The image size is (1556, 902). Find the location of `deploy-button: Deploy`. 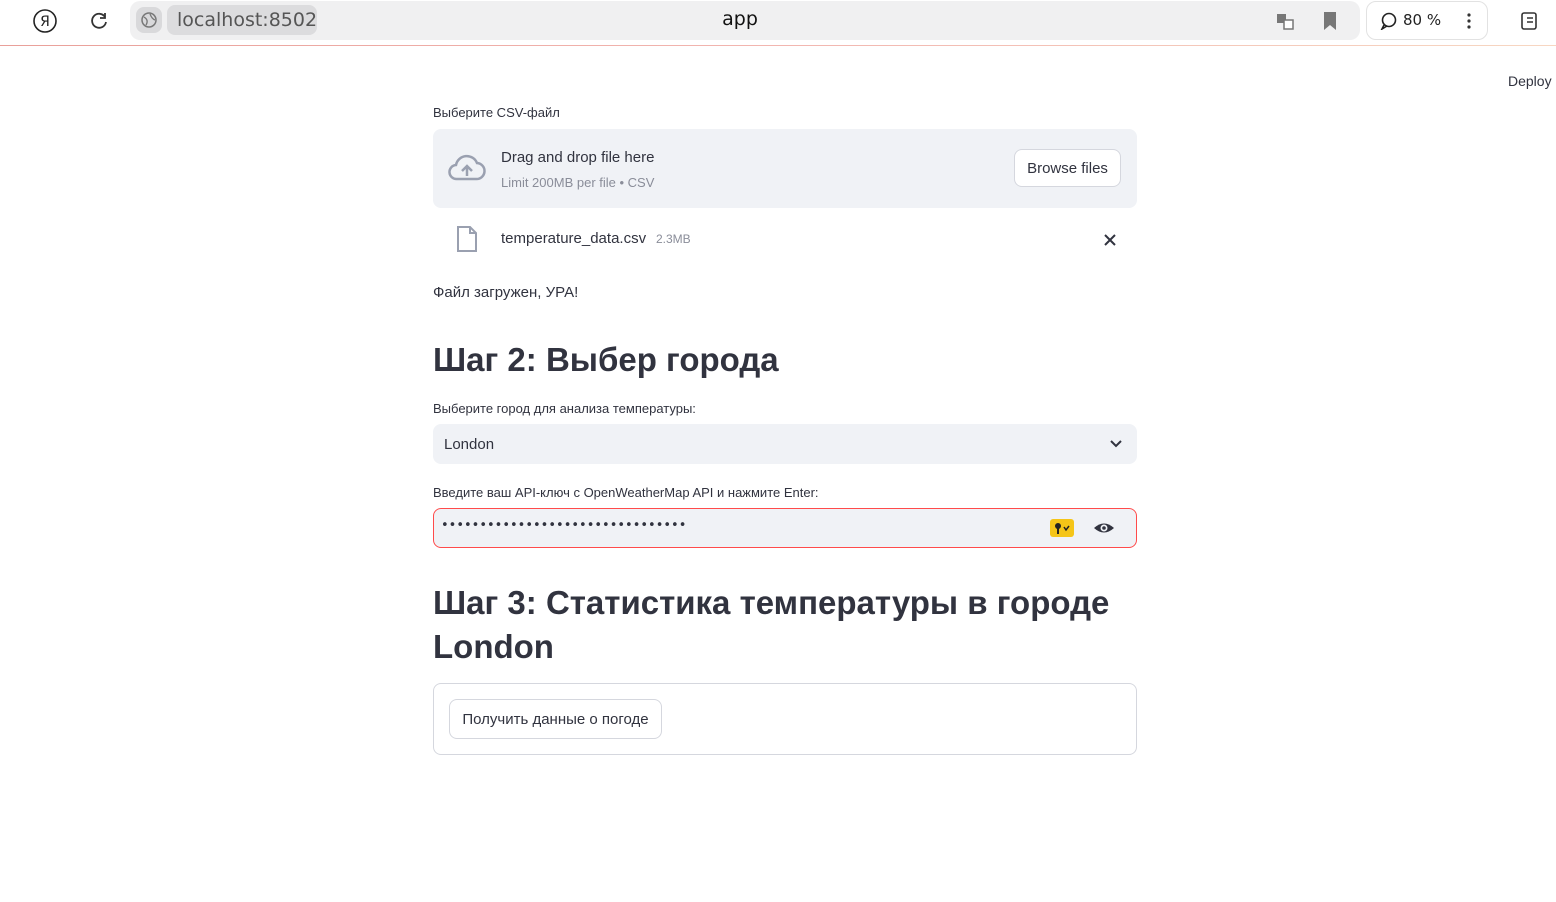

deploy-button: Deploy is located at coordinates (1530, 81).